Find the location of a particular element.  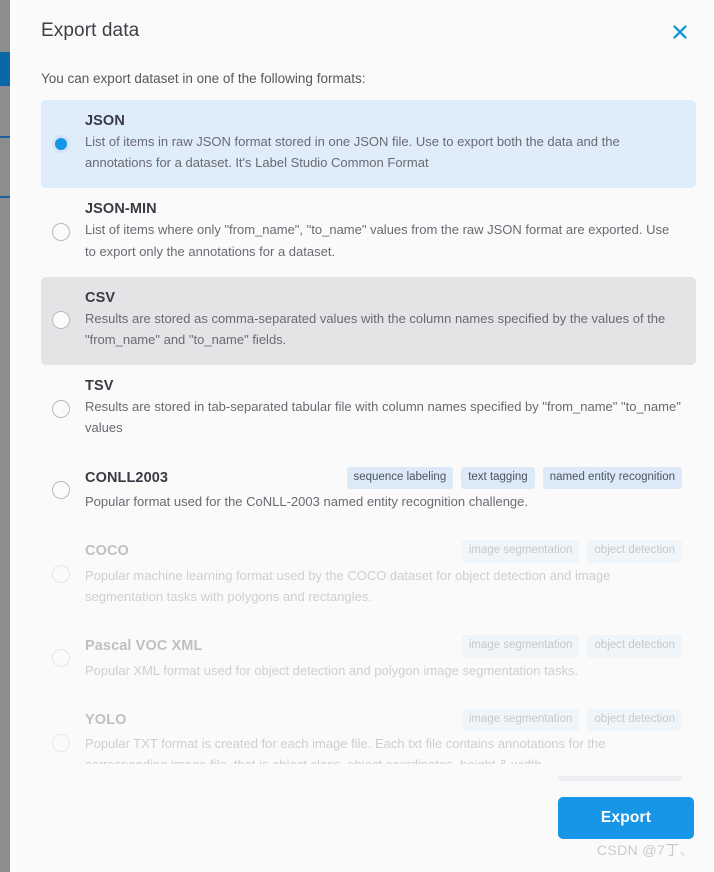

format-name: JSON is located at coordinates (105, 121).